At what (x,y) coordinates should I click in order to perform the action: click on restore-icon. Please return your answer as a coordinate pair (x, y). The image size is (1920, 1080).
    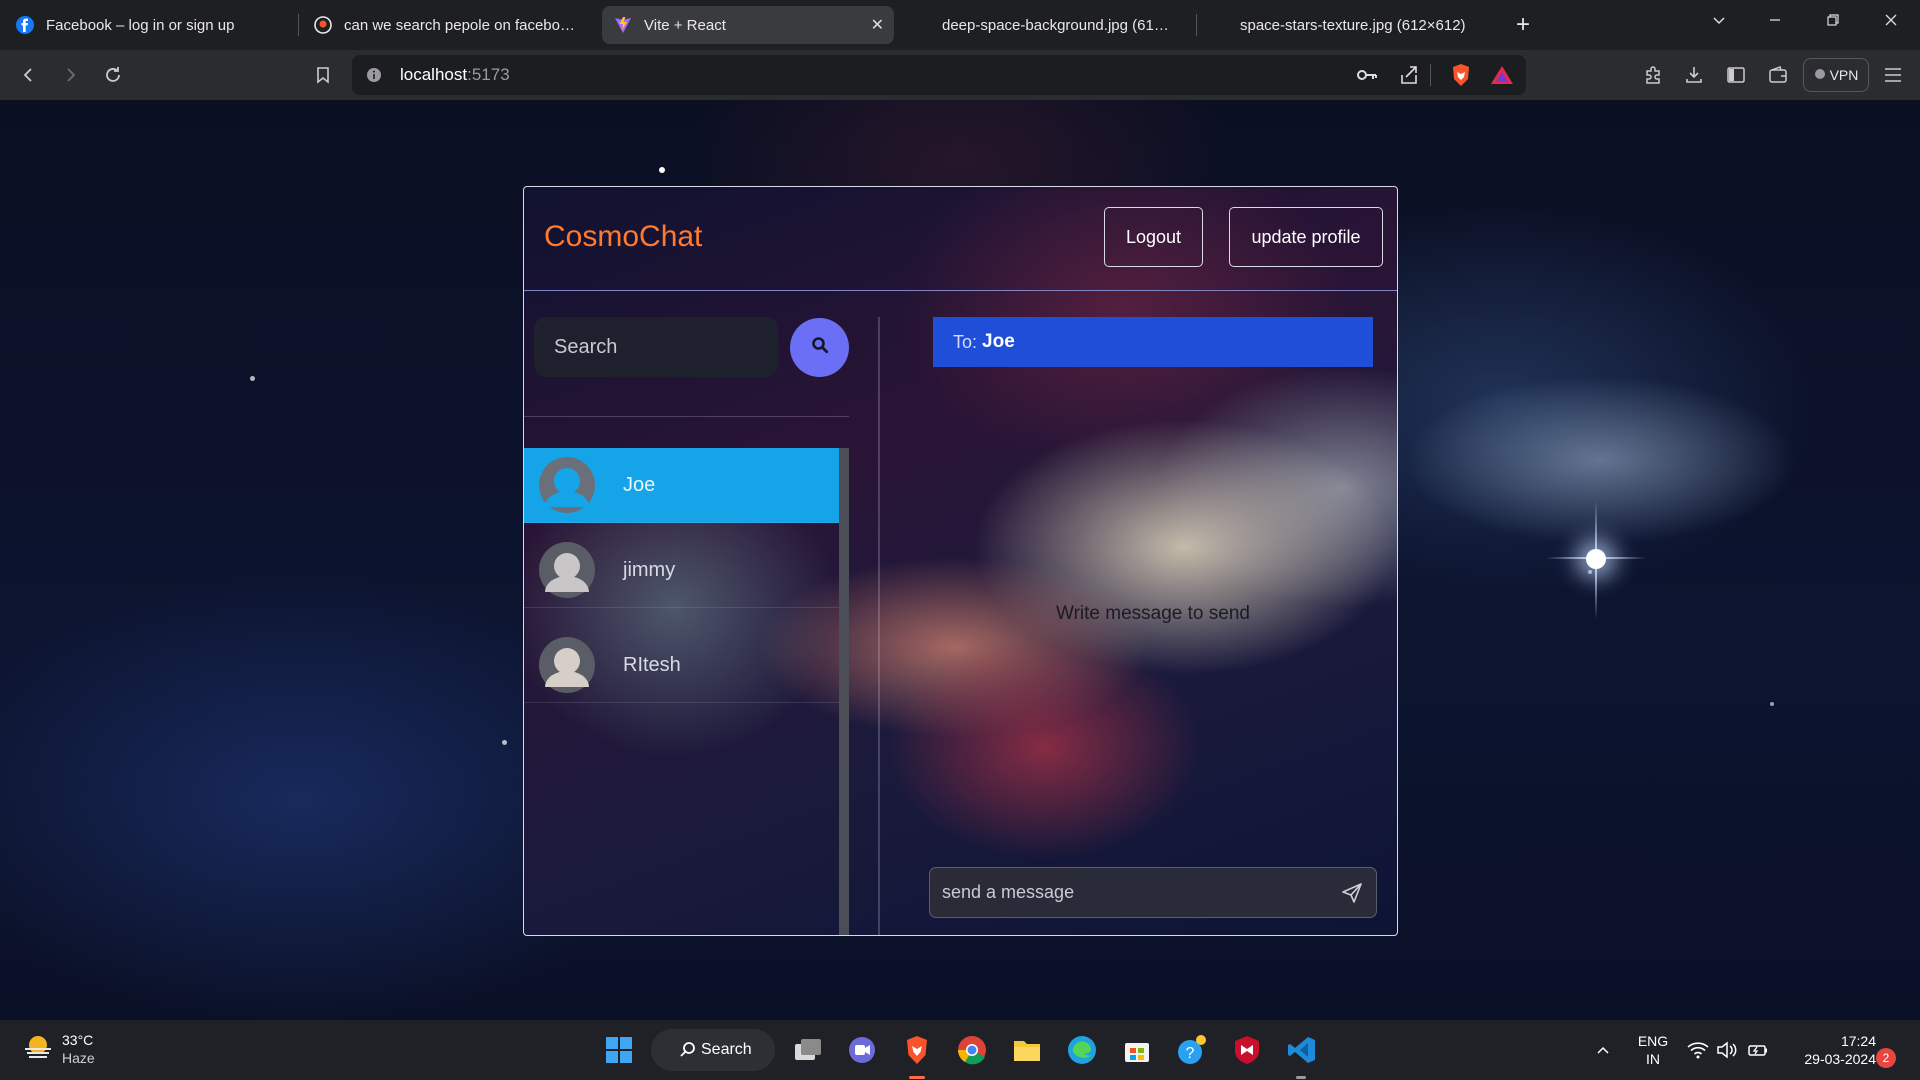
    Looking at the image, I should click on (1833, 20).